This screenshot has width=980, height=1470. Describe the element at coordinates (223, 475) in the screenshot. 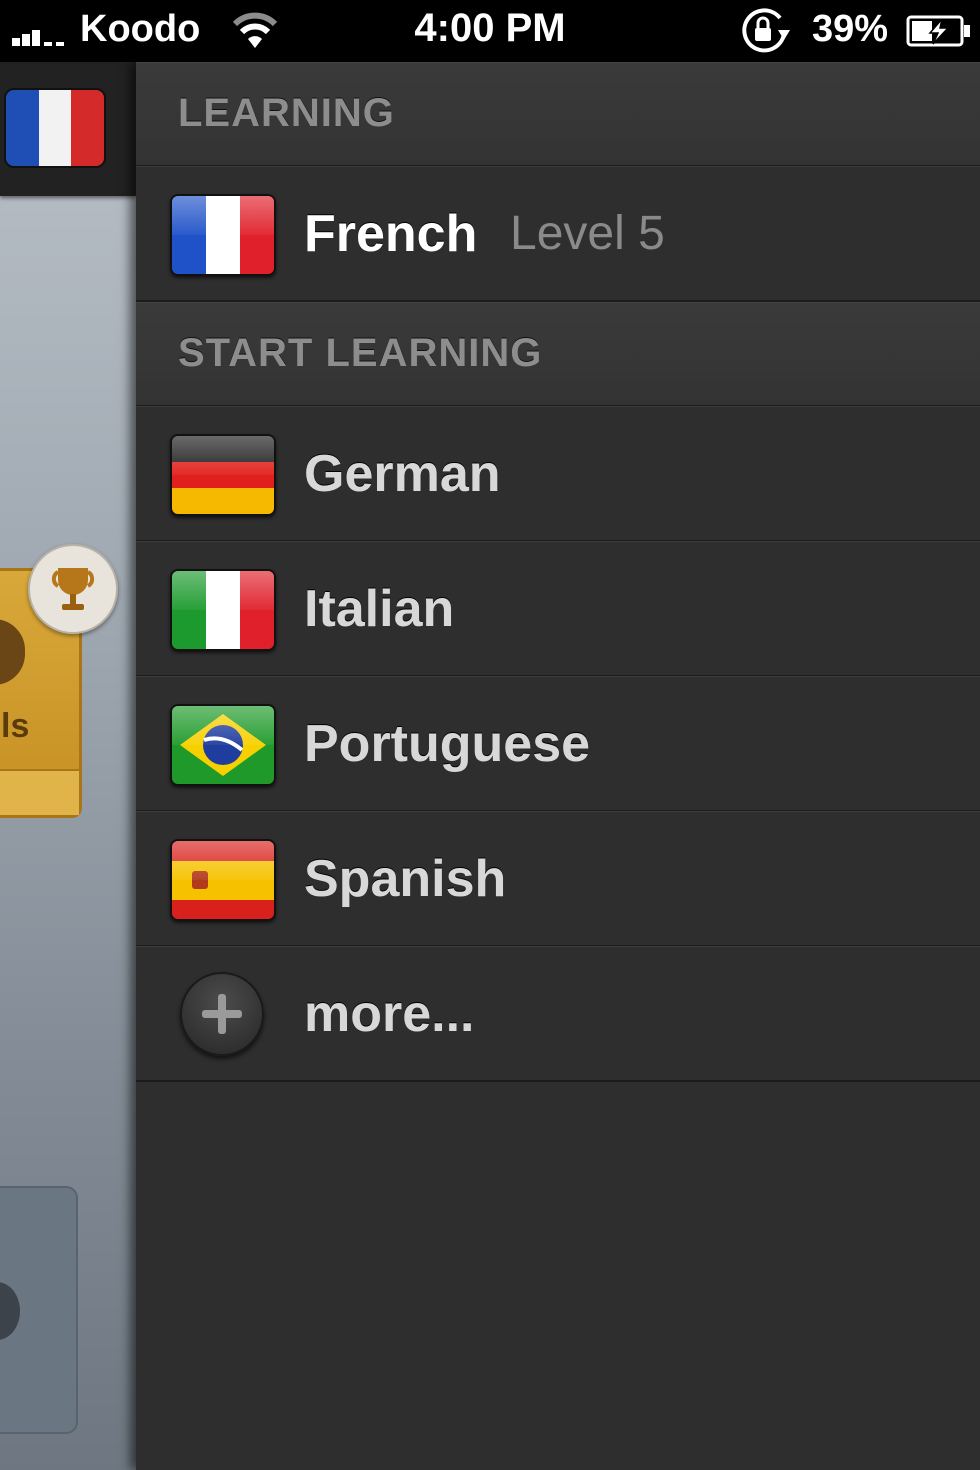

I see `germany-flag-icon` at that location.